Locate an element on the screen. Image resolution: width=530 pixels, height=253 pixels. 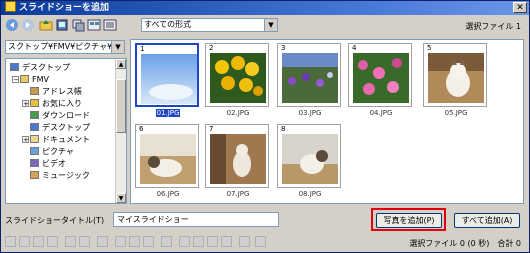
tree-item-videos: ビデオ is located at coordinates (48, 164).